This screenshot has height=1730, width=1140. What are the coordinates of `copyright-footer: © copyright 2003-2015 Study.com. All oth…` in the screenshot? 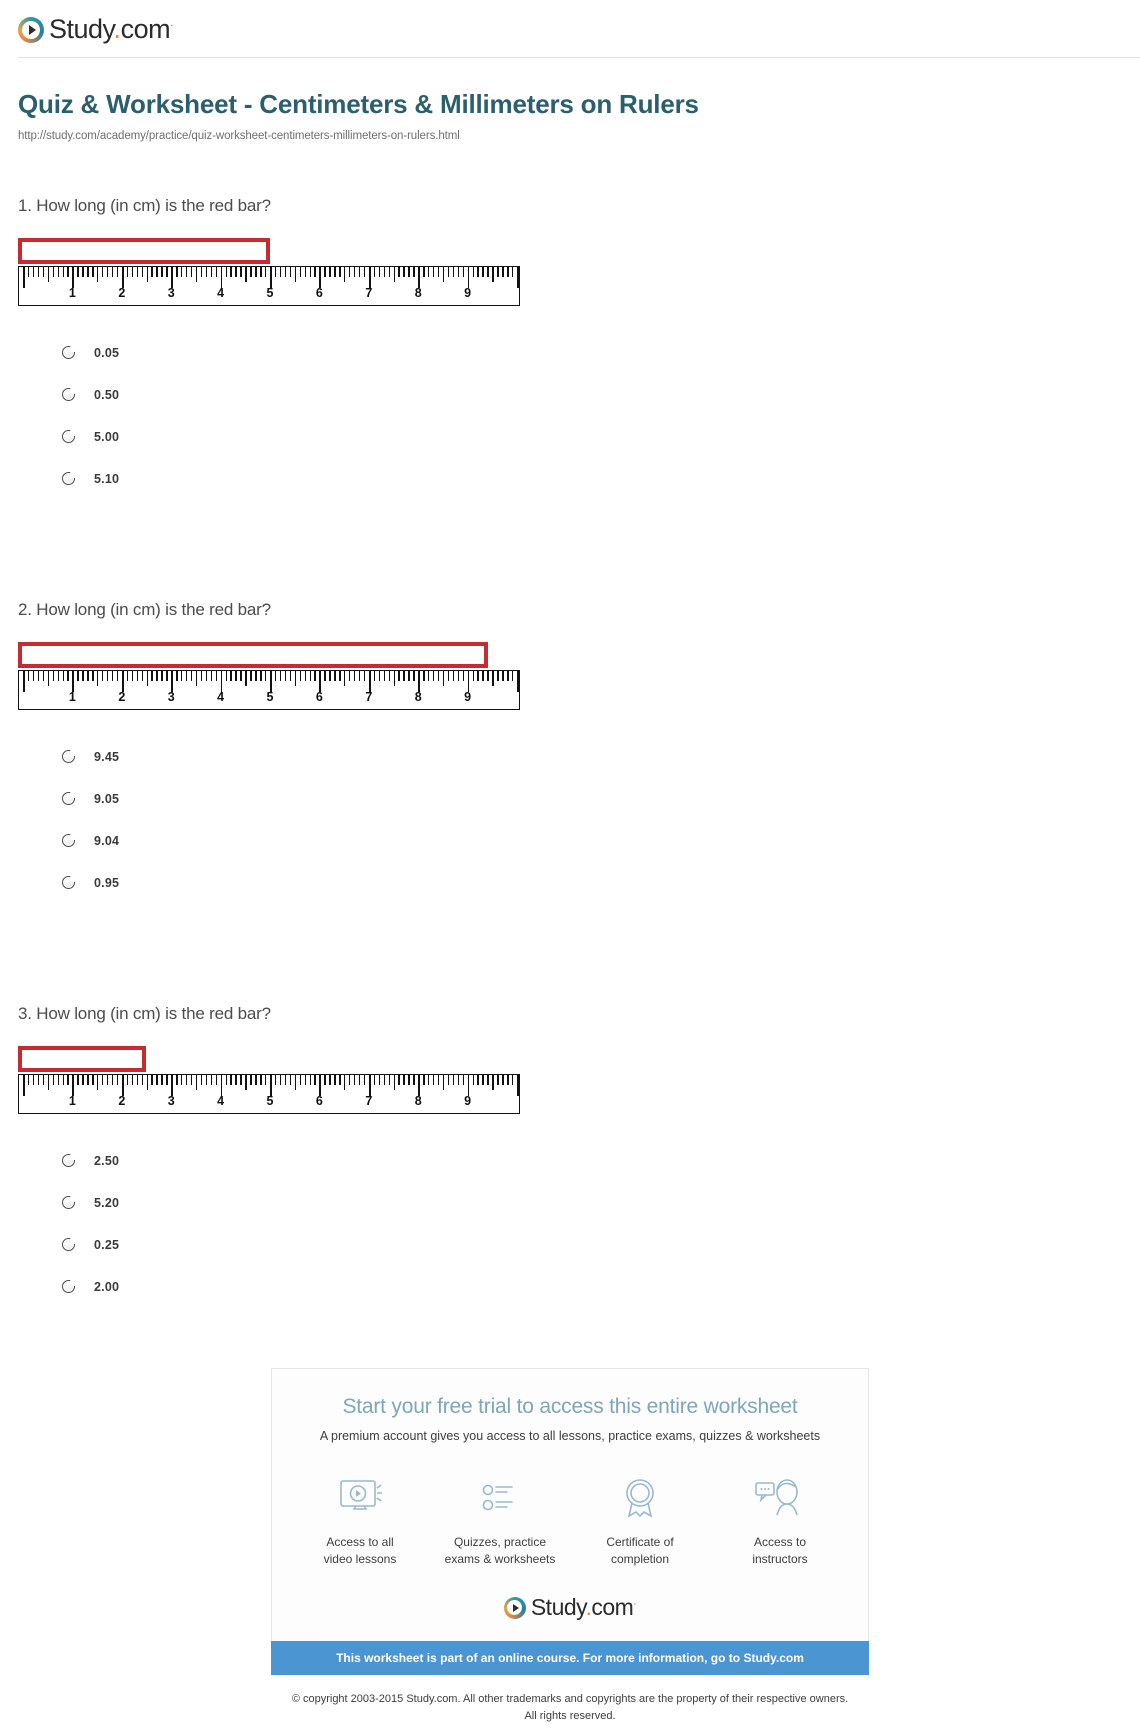 It's located at (570, 1707).